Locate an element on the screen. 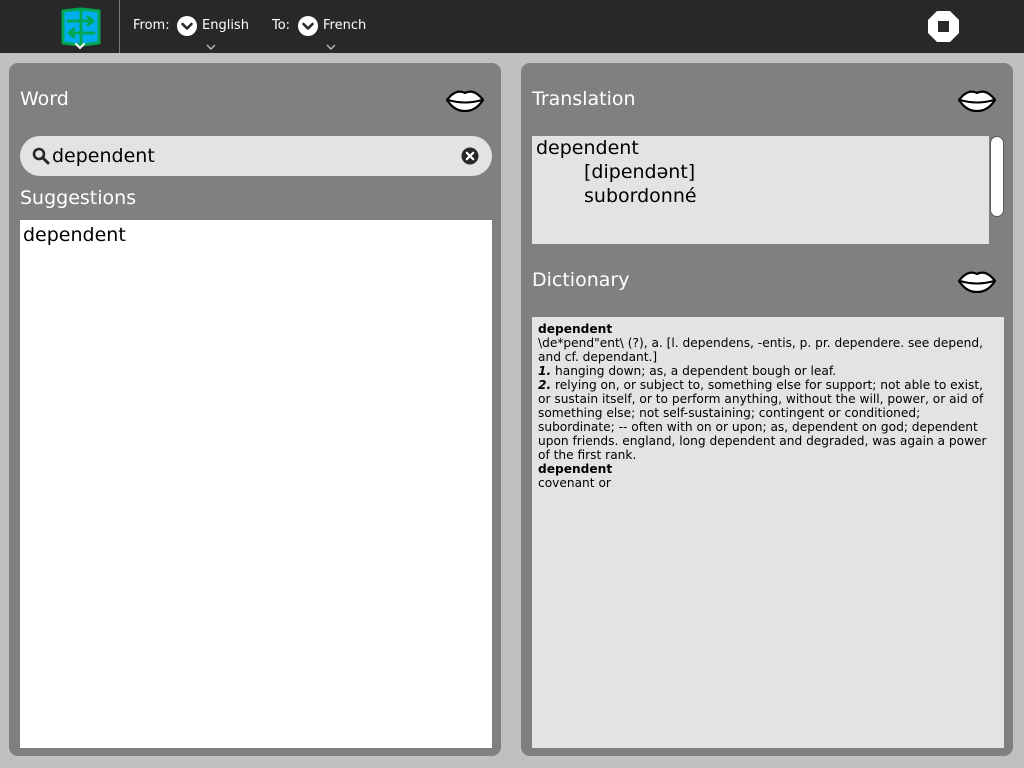 This screenshot has width=1024, height=768. translation-meaning: subordonné is located at coordinates (640, 196).